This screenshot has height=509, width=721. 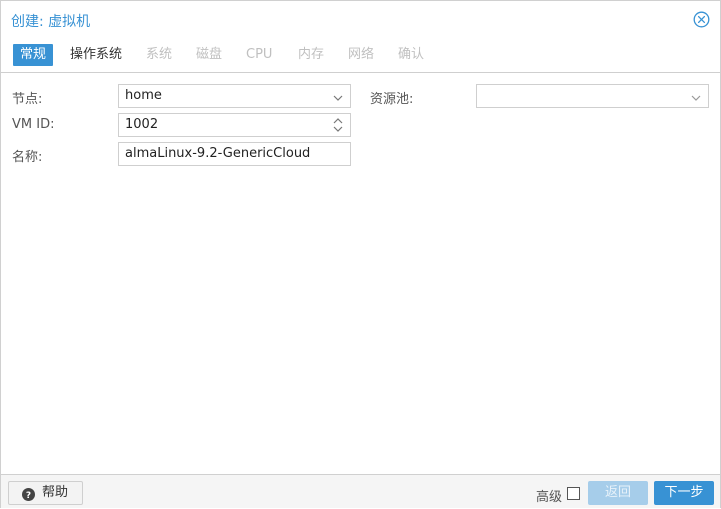 What do you see at coordinates (33, 124) in the screenshot?
I see `vmid-label: VM ID:` at bounding box center [33, 124].